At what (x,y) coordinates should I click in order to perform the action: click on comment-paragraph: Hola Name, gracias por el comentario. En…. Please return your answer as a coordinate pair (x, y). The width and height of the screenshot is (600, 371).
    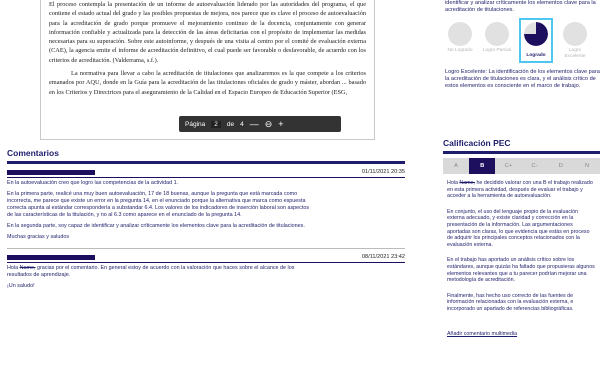
    Looking at the image, I should click on (151, 271).